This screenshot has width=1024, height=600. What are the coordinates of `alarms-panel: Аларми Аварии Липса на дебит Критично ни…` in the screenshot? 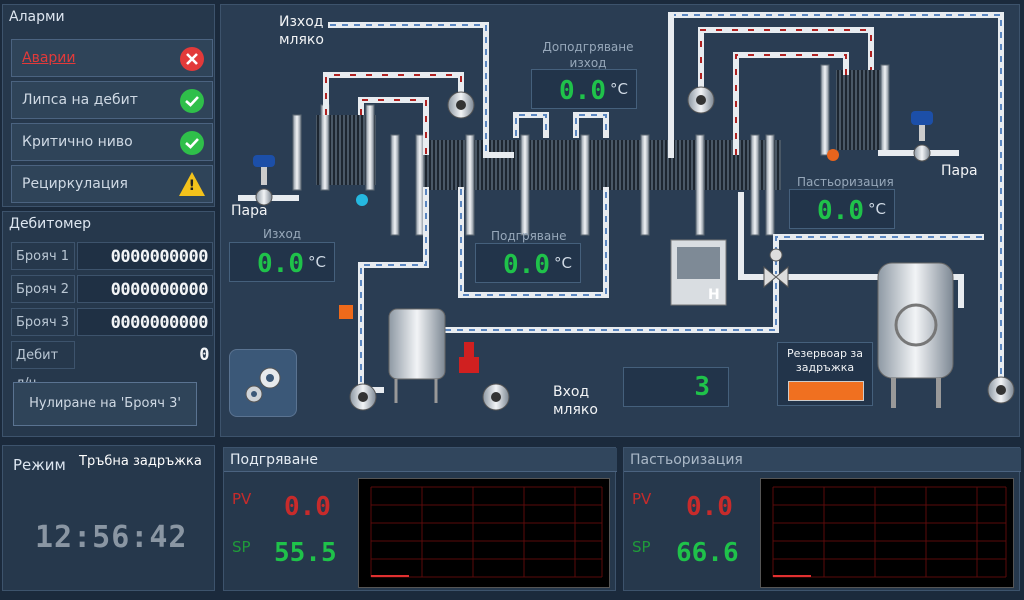 It's located at (108, 105).